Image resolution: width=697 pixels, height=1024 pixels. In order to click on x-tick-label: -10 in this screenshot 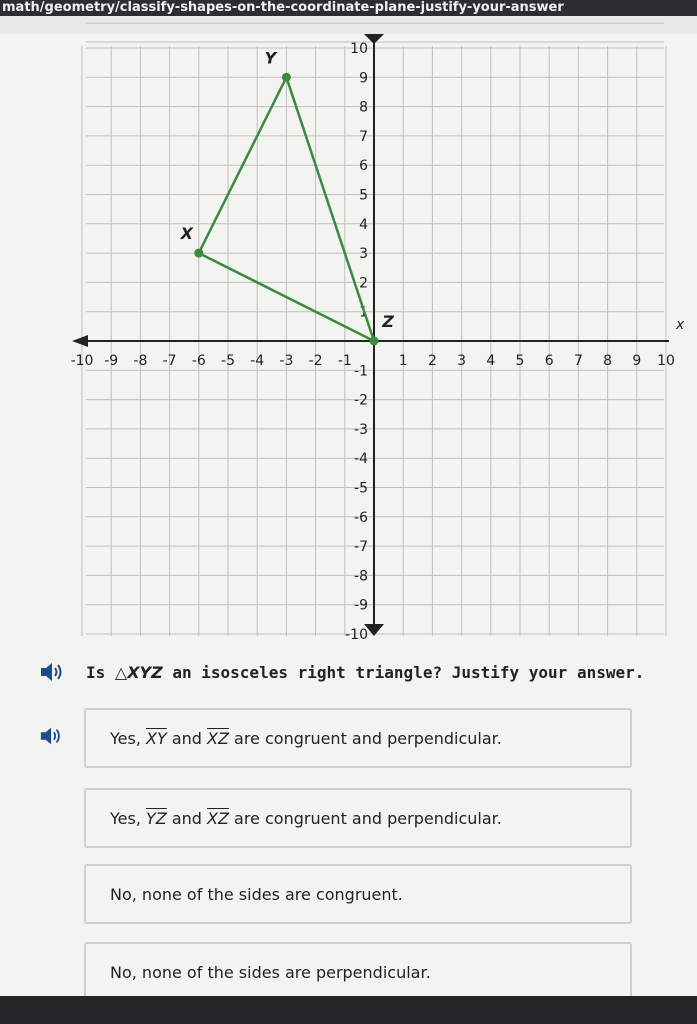, I will do `click(82, 361)`.